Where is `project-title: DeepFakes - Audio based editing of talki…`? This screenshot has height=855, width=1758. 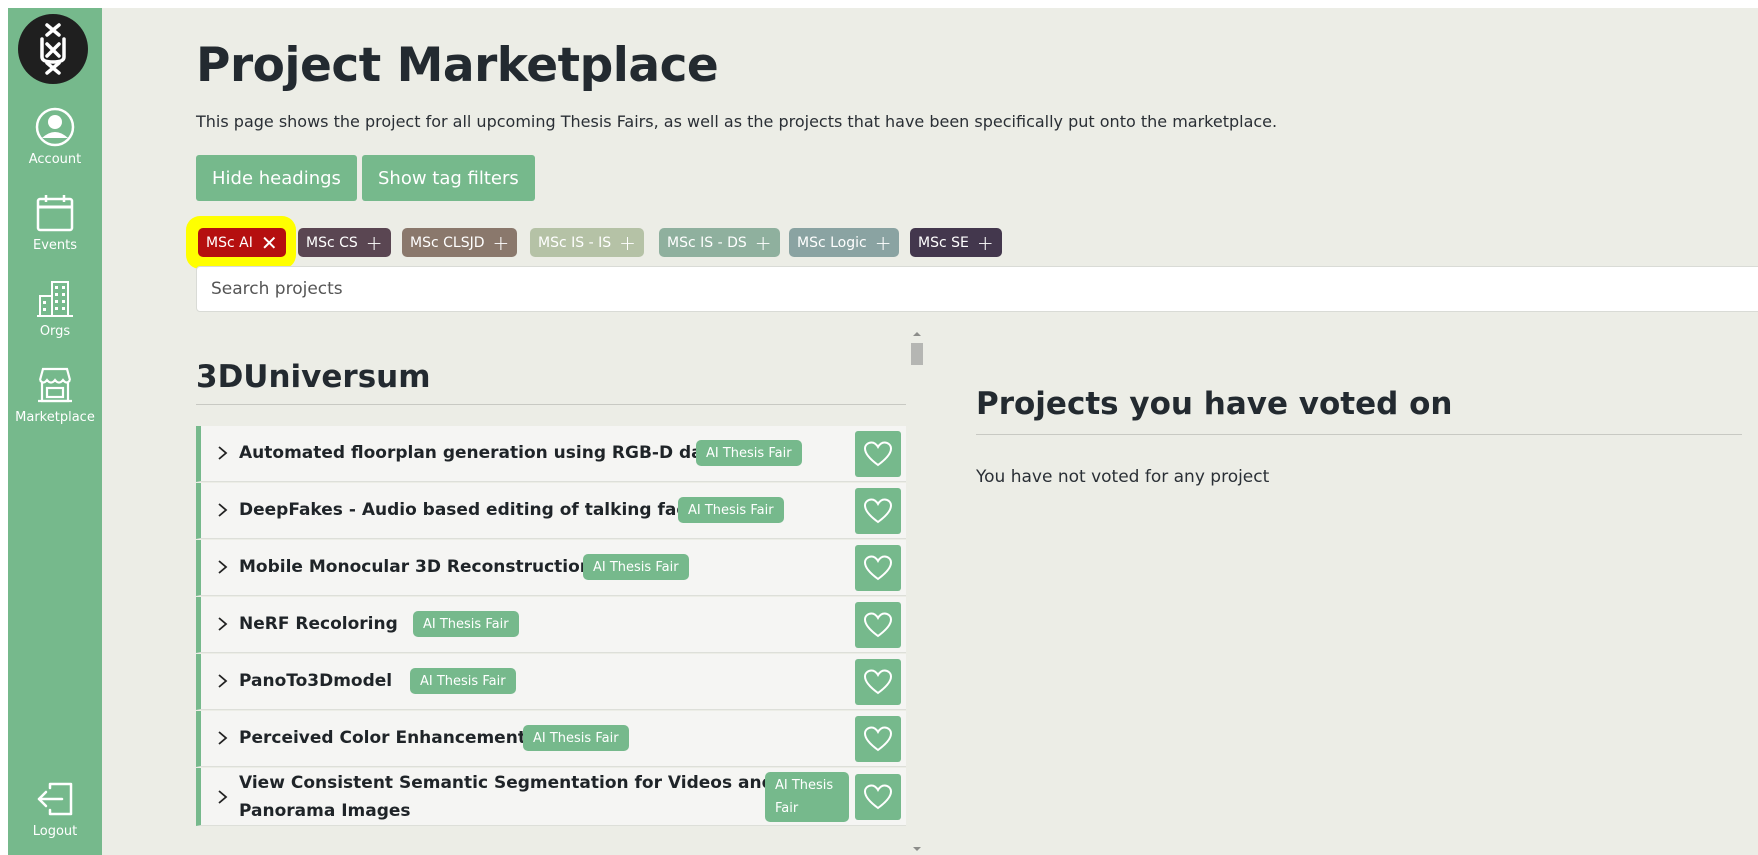 project-title: DeepFakes - Audio based editing of talki… is located at coordinates (473, 510).